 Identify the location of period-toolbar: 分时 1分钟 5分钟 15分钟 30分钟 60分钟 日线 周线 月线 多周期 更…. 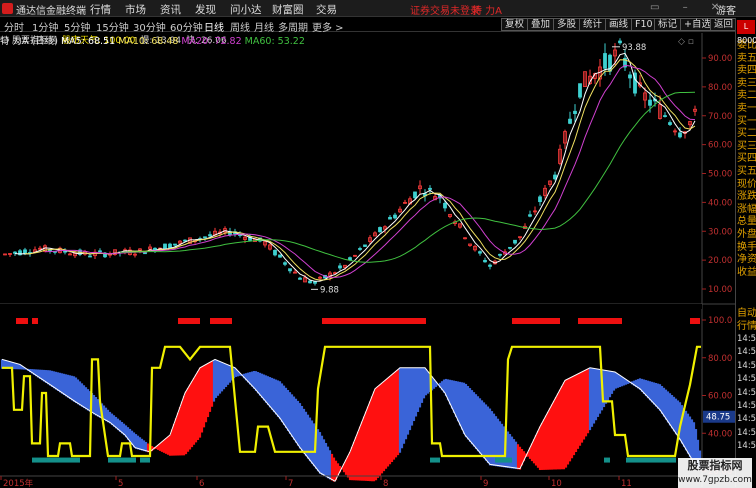
(378, 26).